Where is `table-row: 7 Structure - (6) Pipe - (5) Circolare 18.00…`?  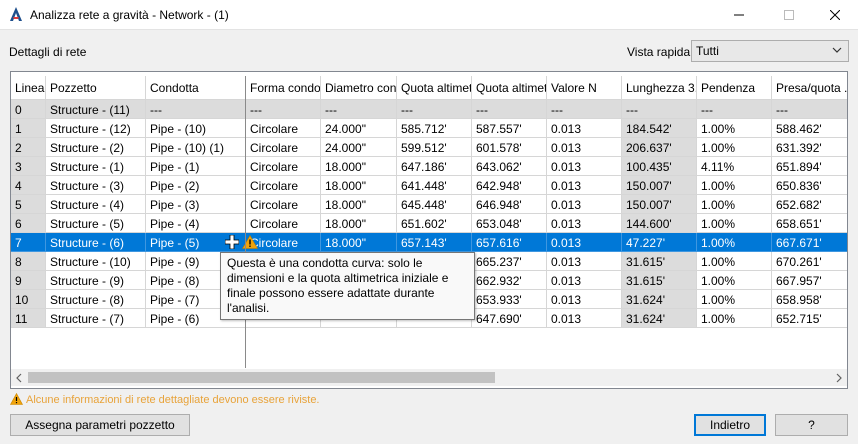
table-row: 7 Structure - (6) Pipe - (5) Circolare 18.00… is located at coordinates (429, 242).